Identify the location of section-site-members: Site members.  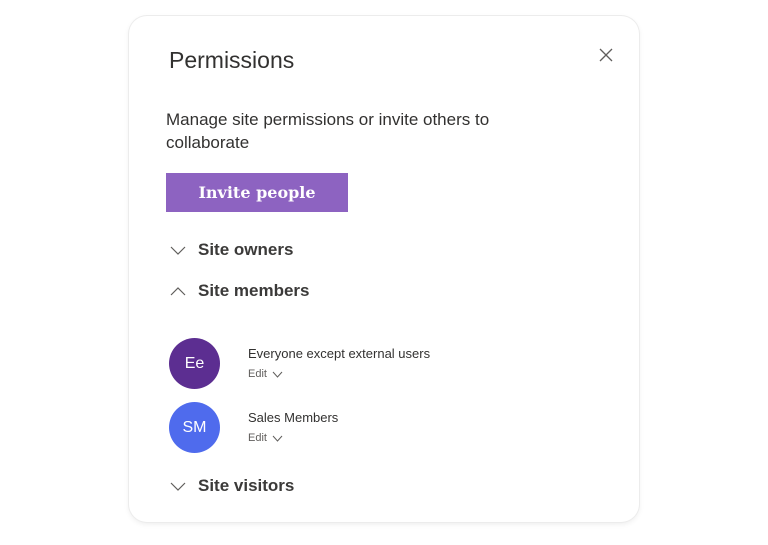
(239, 291).